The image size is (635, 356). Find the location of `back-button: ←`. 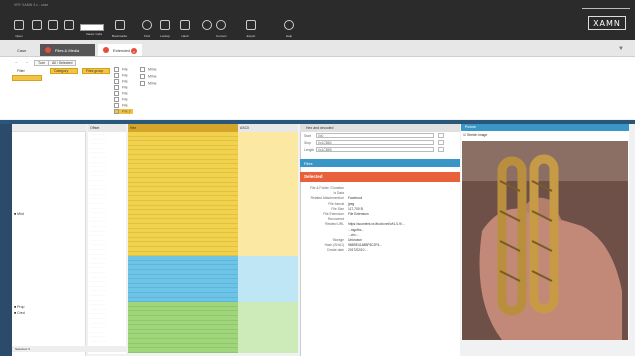

back-button: ← is located at coordinates (17, 63).